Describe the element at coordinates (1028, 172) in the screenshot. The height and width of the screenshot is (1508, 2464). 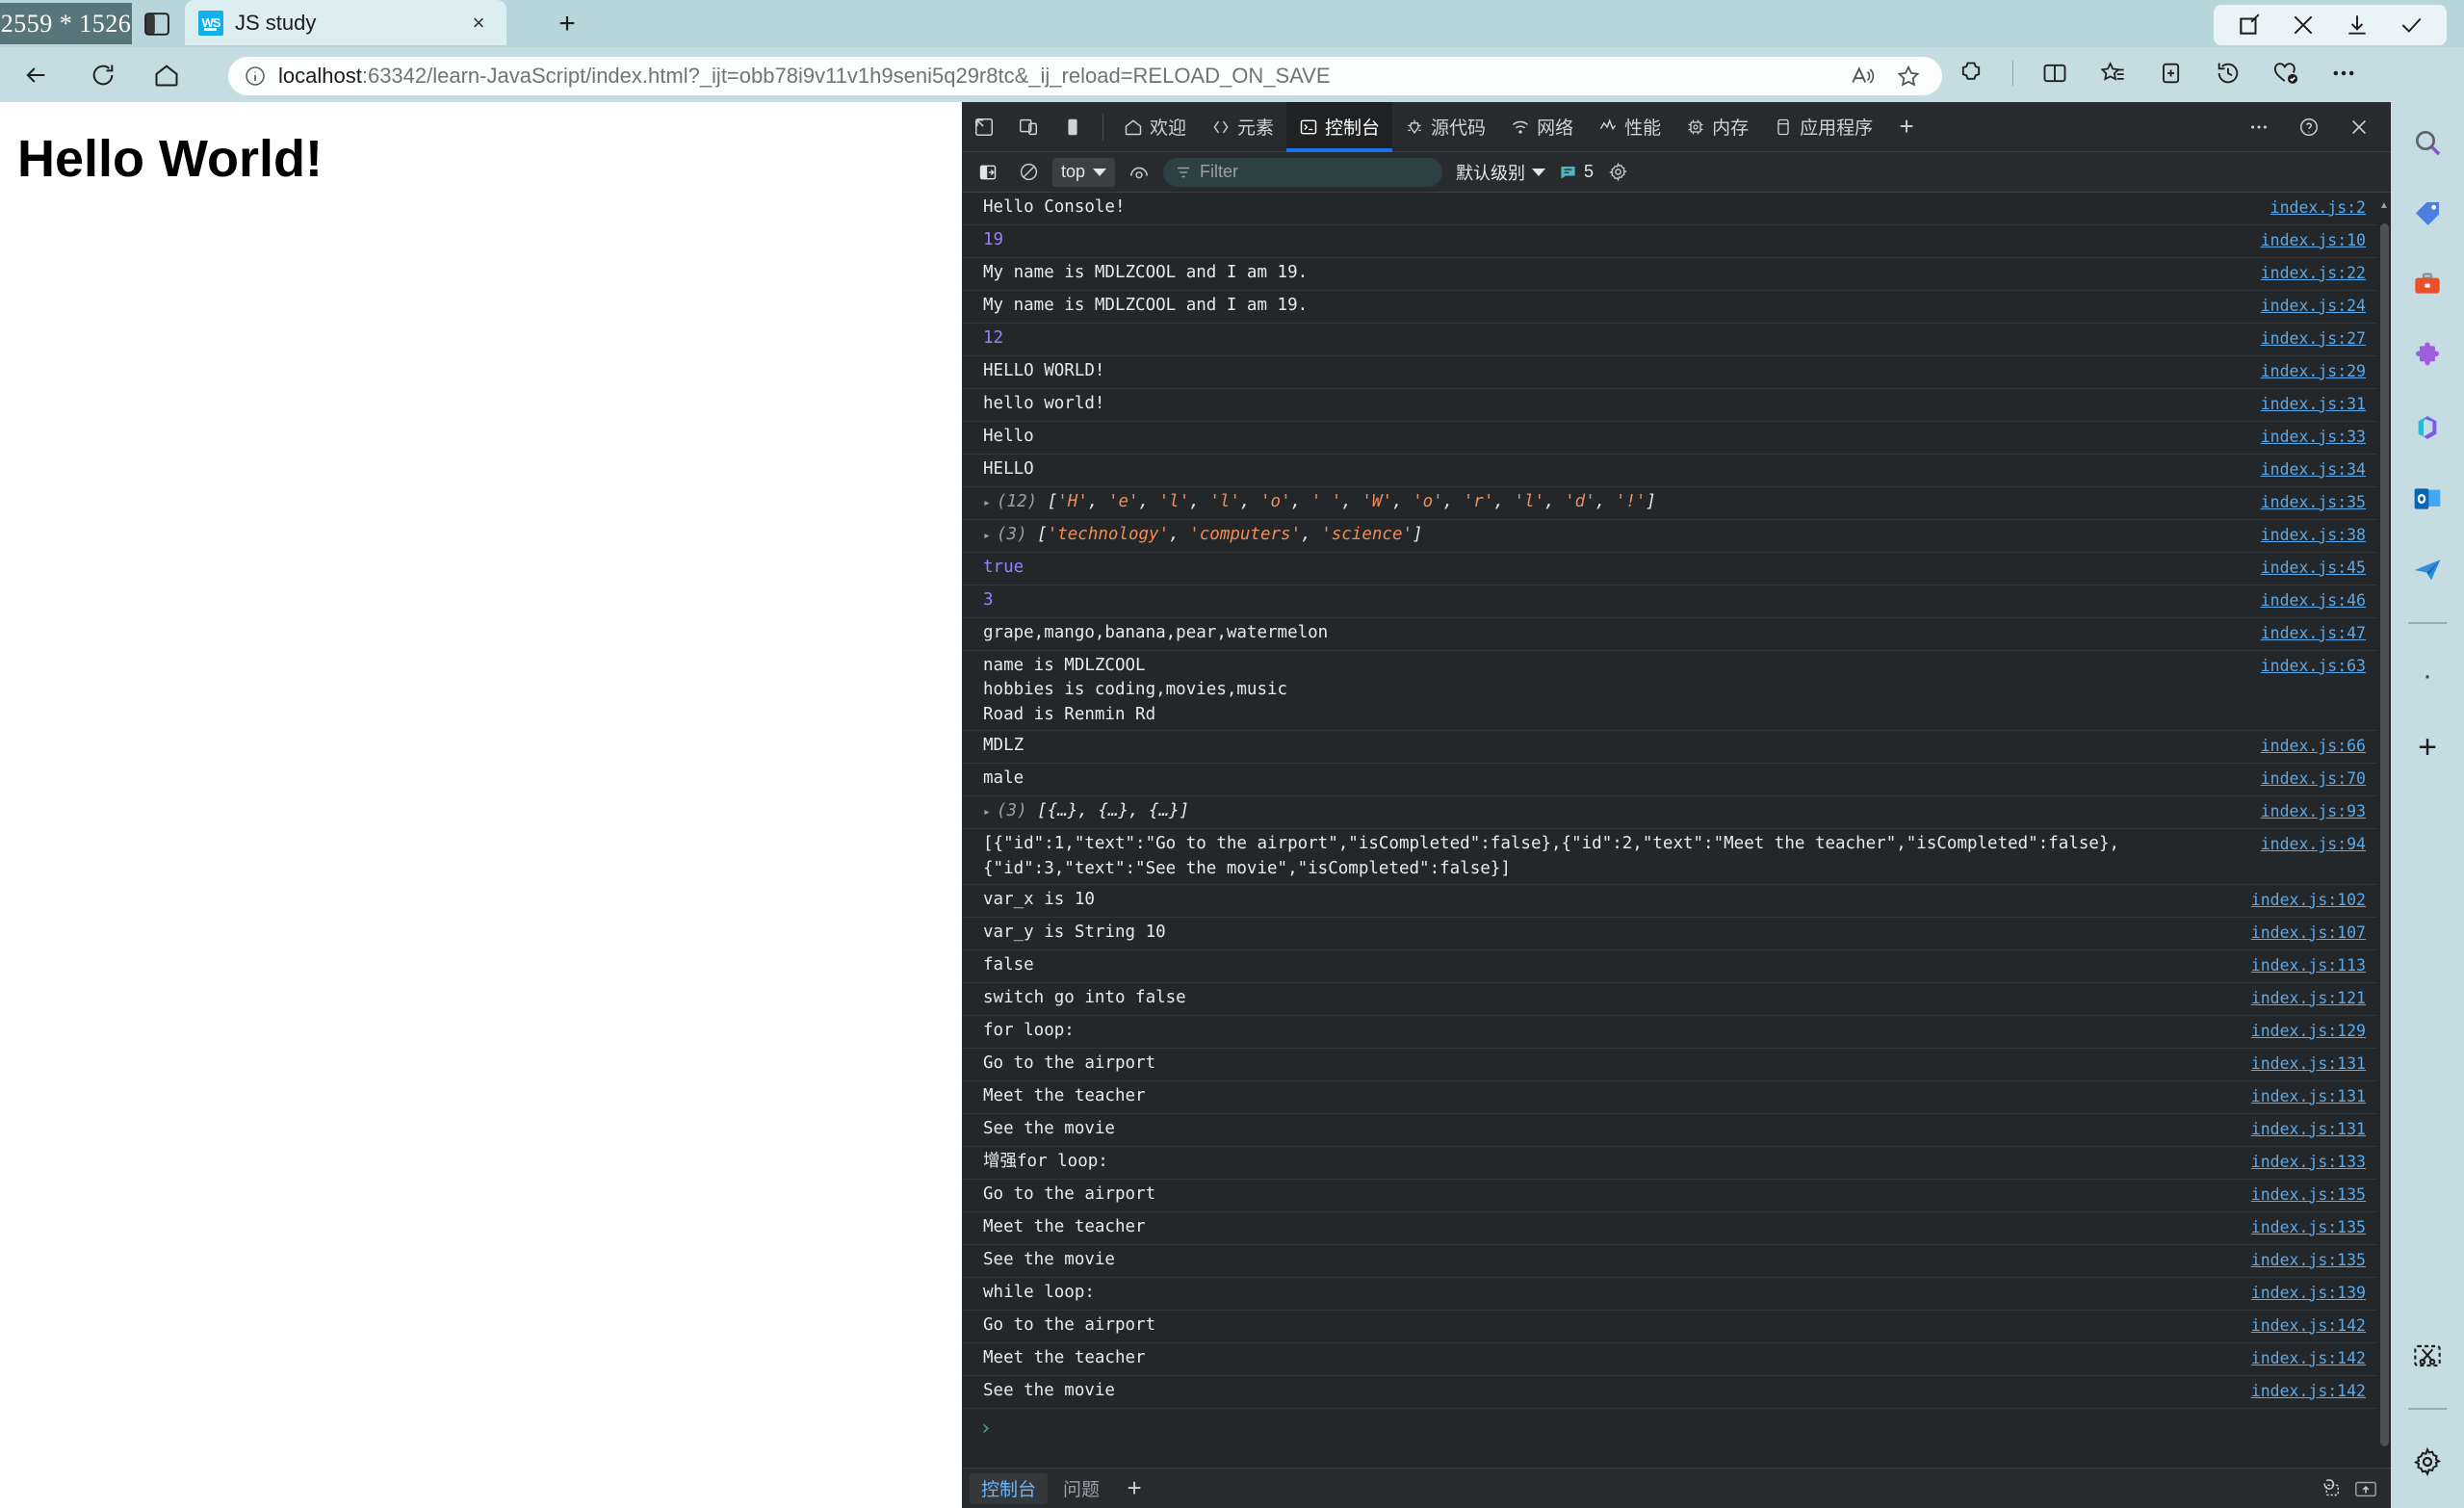
I see `clear-console-icon` at that location.